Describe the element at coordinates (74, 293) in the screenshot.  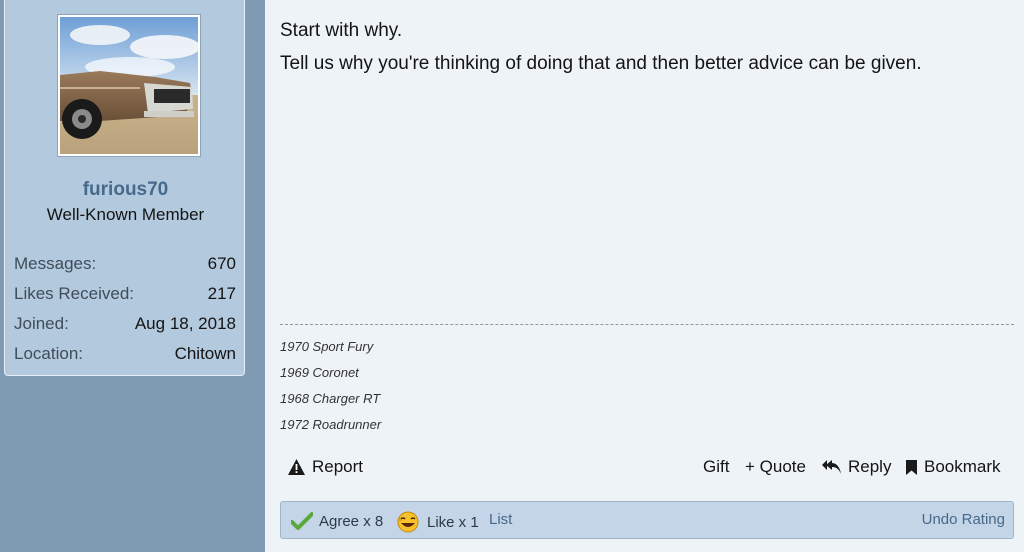
I see `stat-label: Likes Received:` at that location.